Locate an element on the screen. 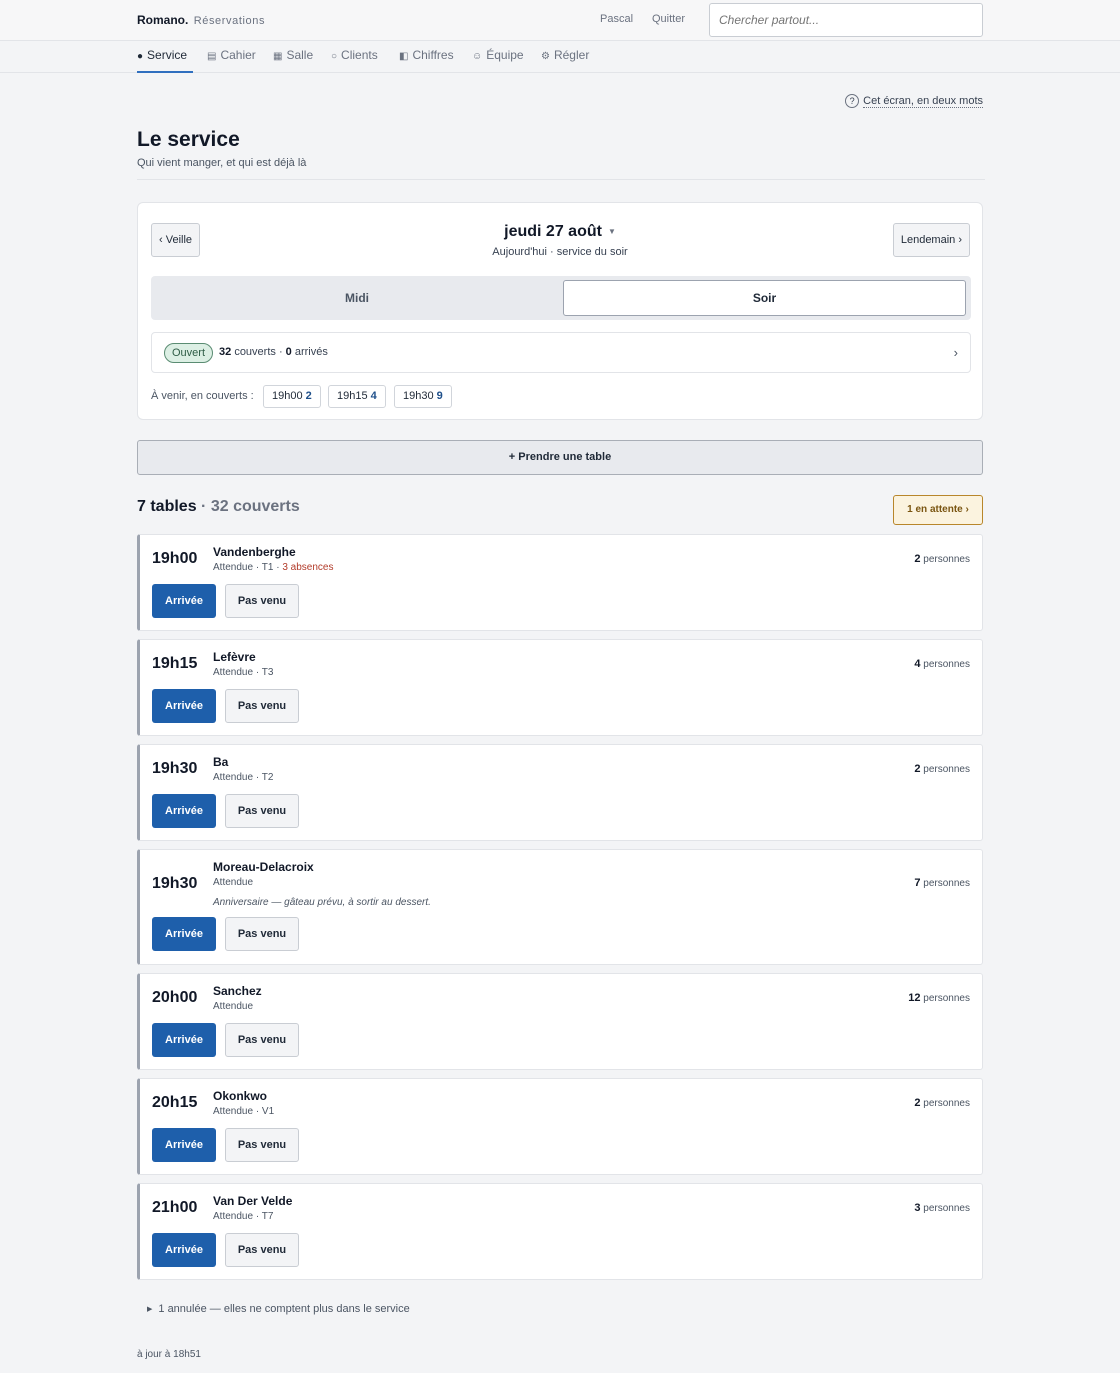  tab-clients: ○ Clients is located at coordinates (354, 57).